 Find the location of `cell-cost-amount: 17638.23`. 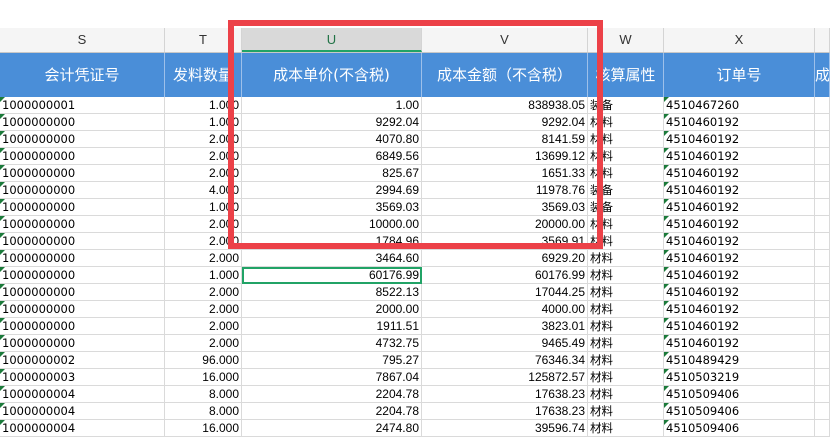

cell-cost-amount: 17638.23 is located at coordinates (505, 394).